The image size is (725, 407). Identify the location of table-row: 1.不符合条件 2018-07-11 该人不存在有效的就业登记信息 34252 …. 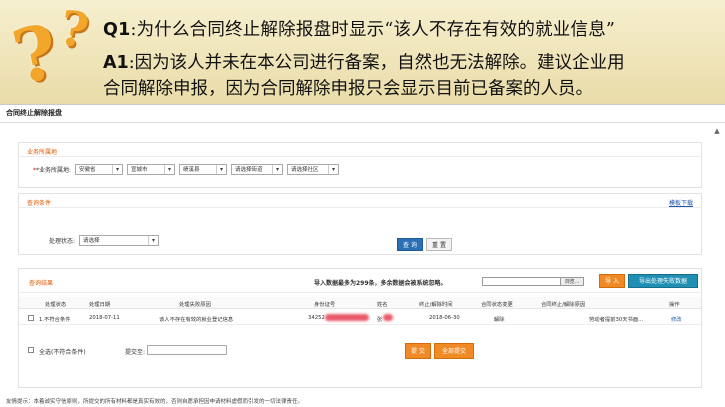
(360, 318).